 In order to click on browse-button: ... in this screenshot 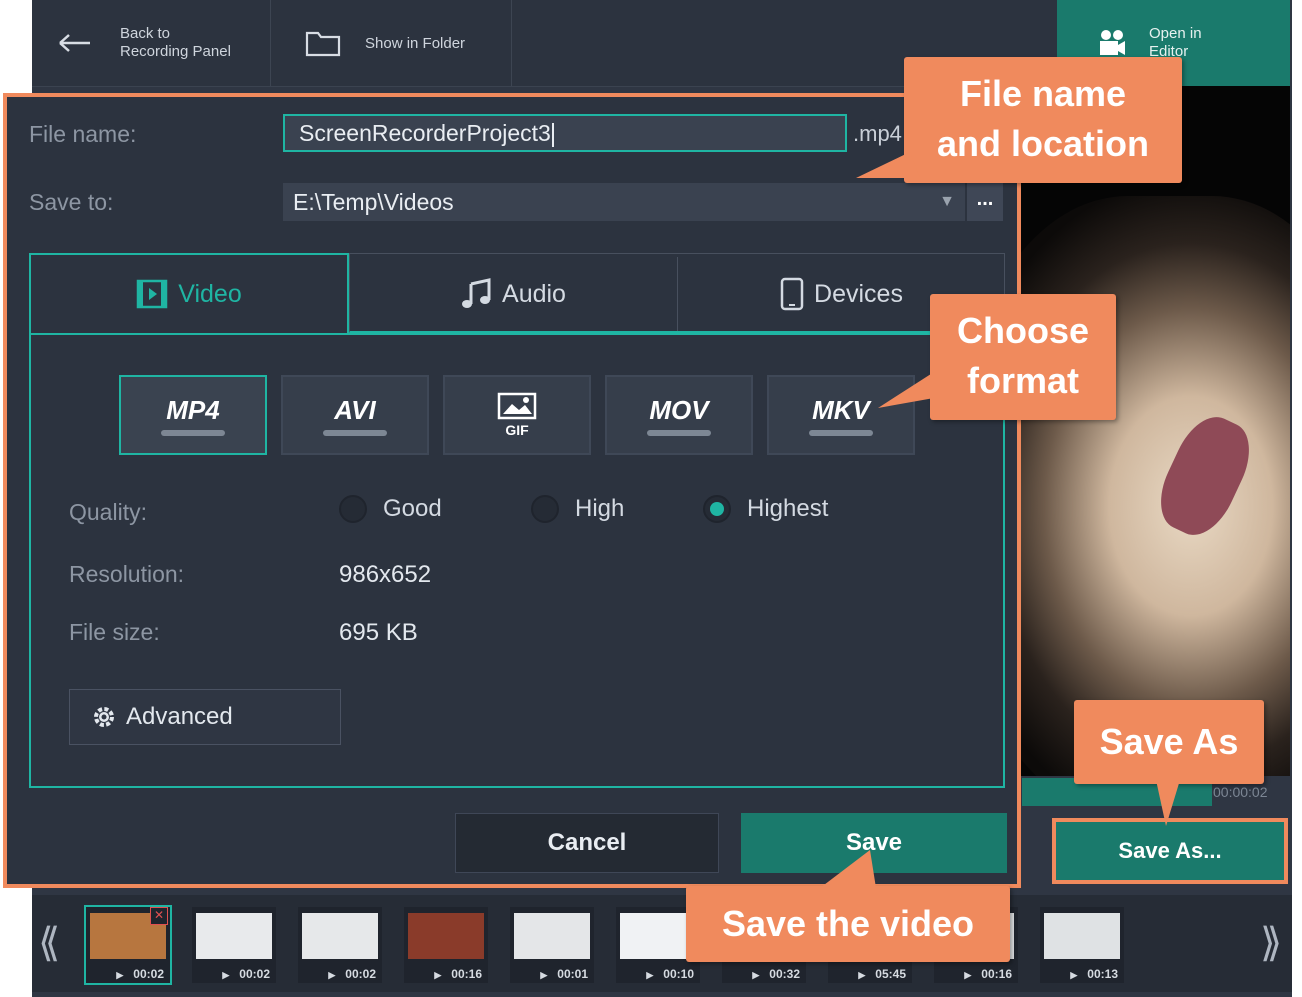, I will do `click(985, 202)`.